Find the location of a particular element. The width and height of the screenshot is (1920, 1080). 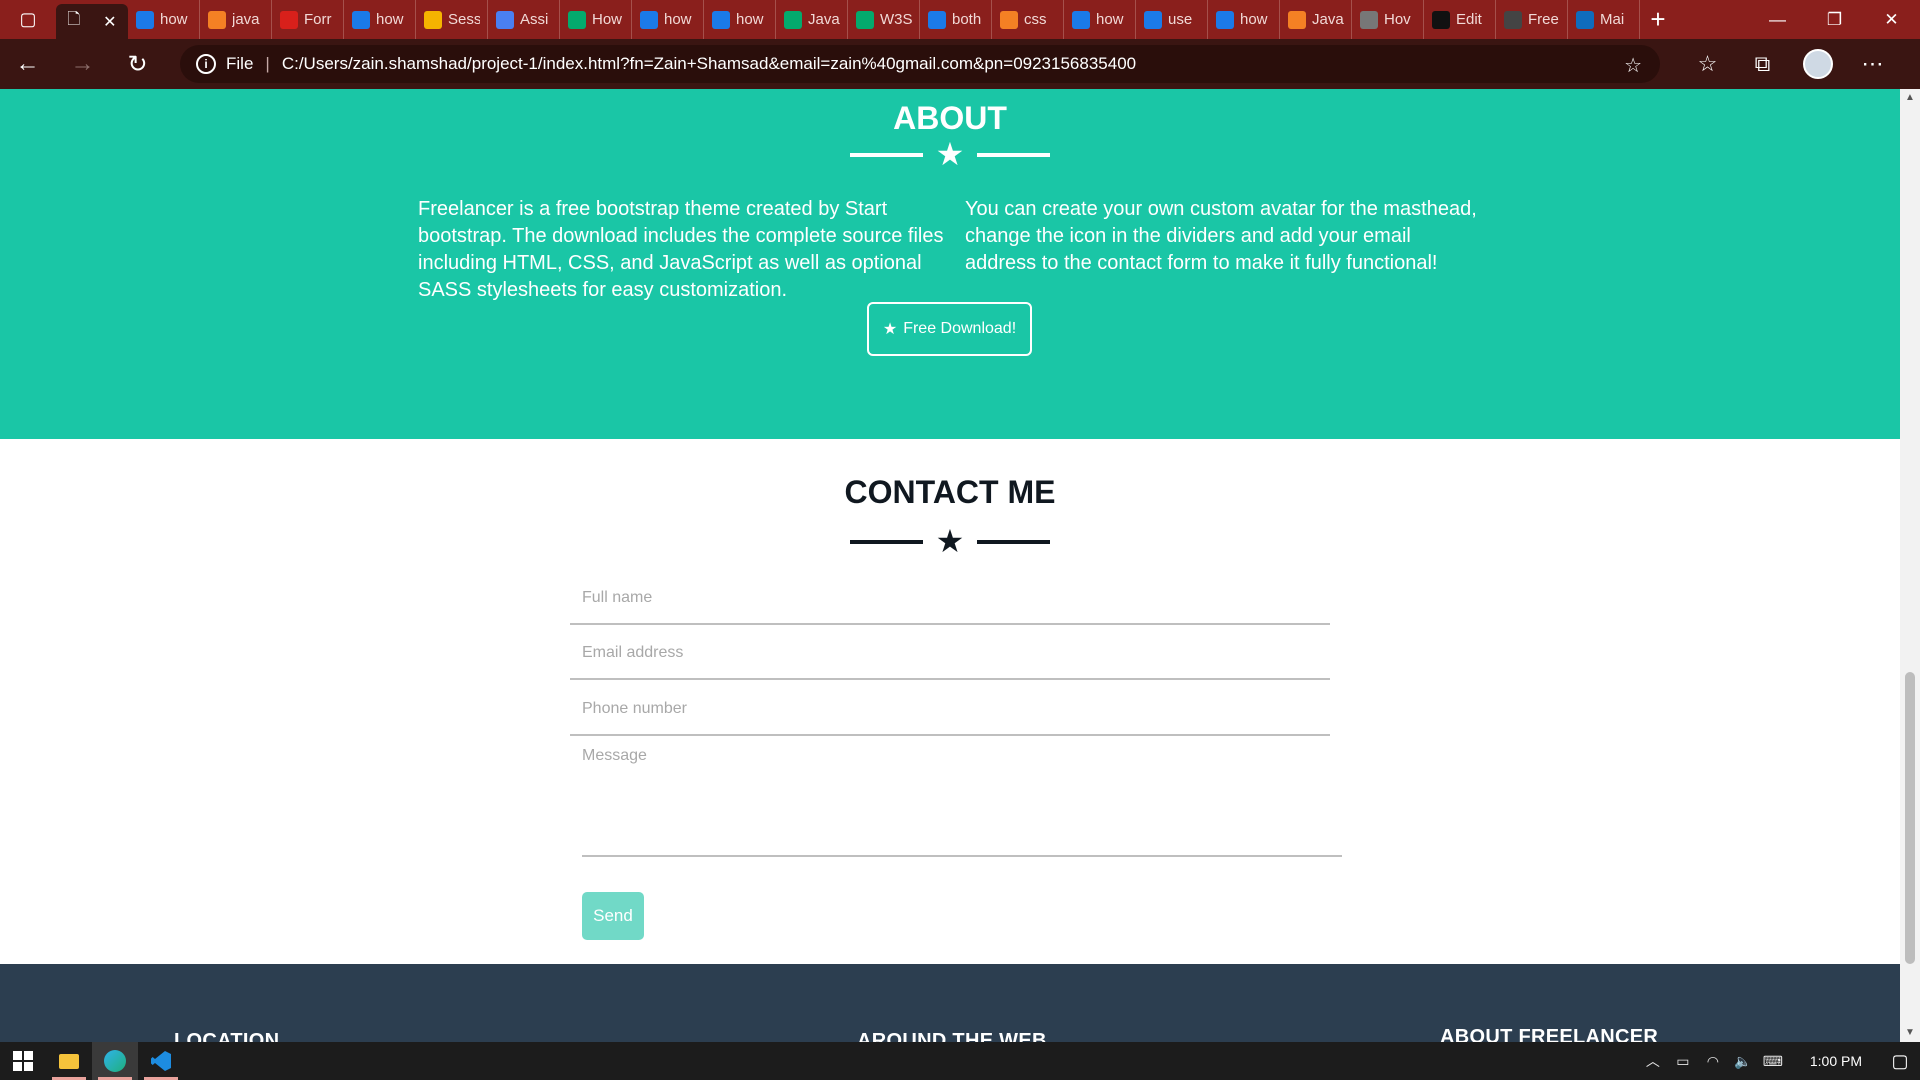

tab-item: Mai is located at coordinates (1604, 19).